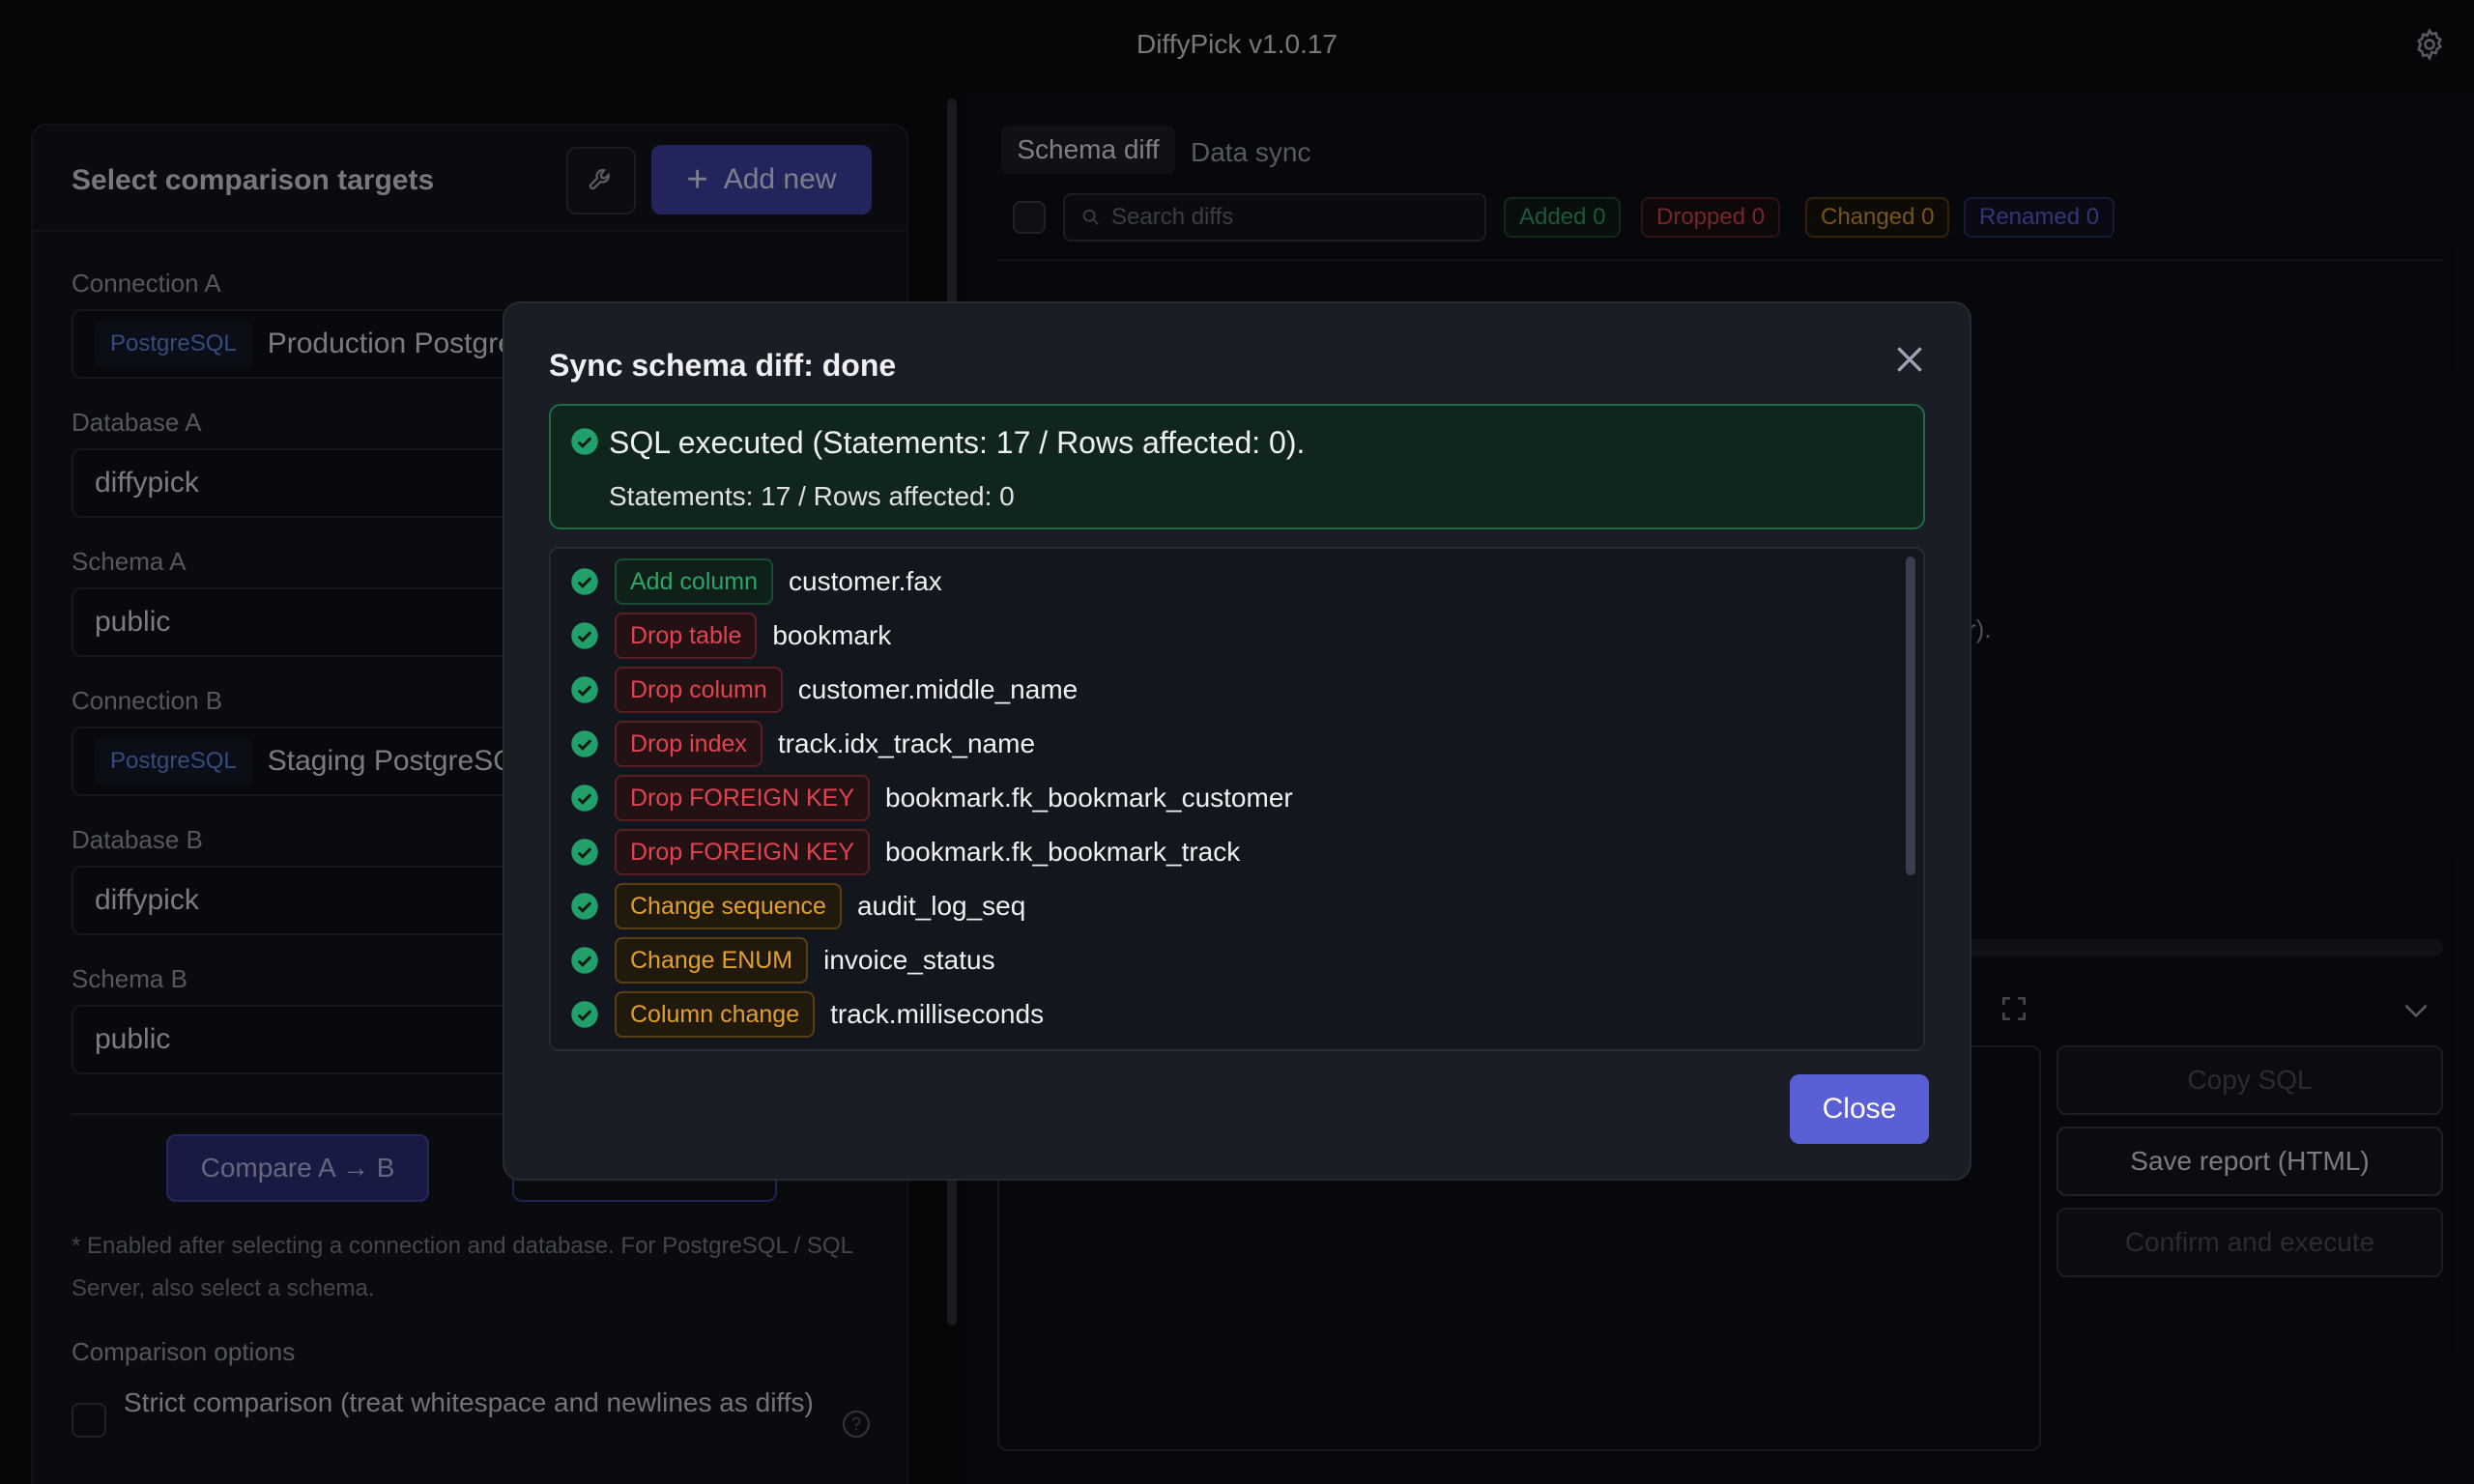  Describe the element at coordinates (937, 1014) in the screenshot. I see `object-name: track.milliseconds` at that location.